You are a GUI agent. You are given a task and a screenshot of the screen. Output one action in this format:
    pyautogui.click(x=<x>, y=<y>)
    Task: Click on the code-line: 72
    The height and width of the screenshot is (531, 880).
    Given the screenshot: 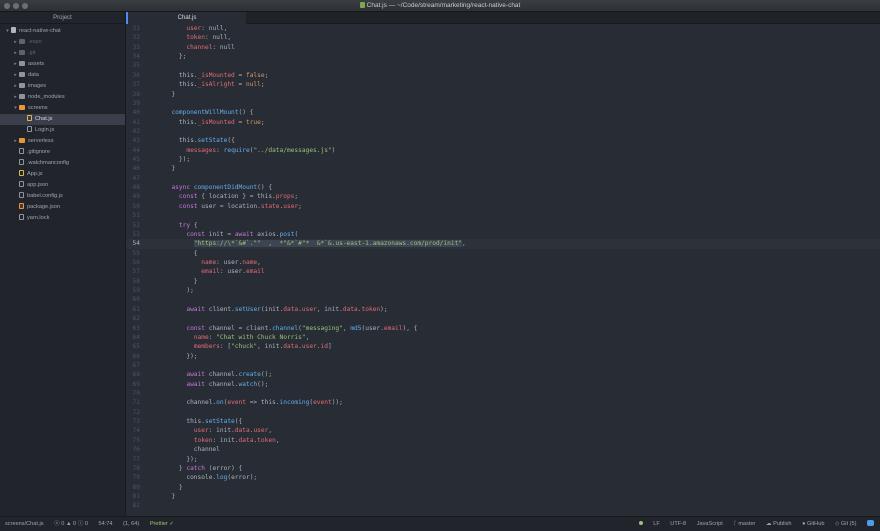 What is the action you would take?
    pyautogui.click(x=503, y=412)
    